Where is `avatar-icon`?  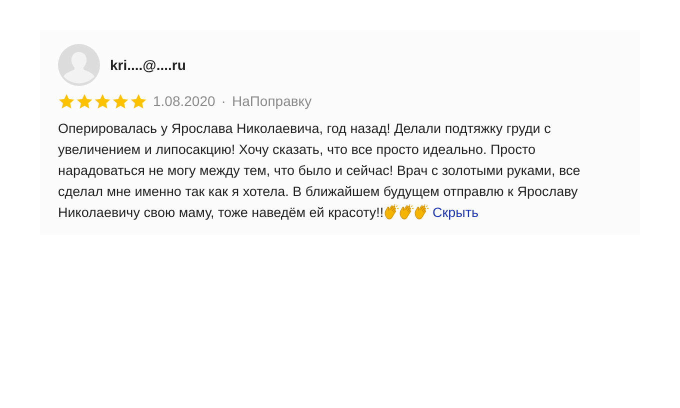 avatar-icon is located at coordinates (79, 65).